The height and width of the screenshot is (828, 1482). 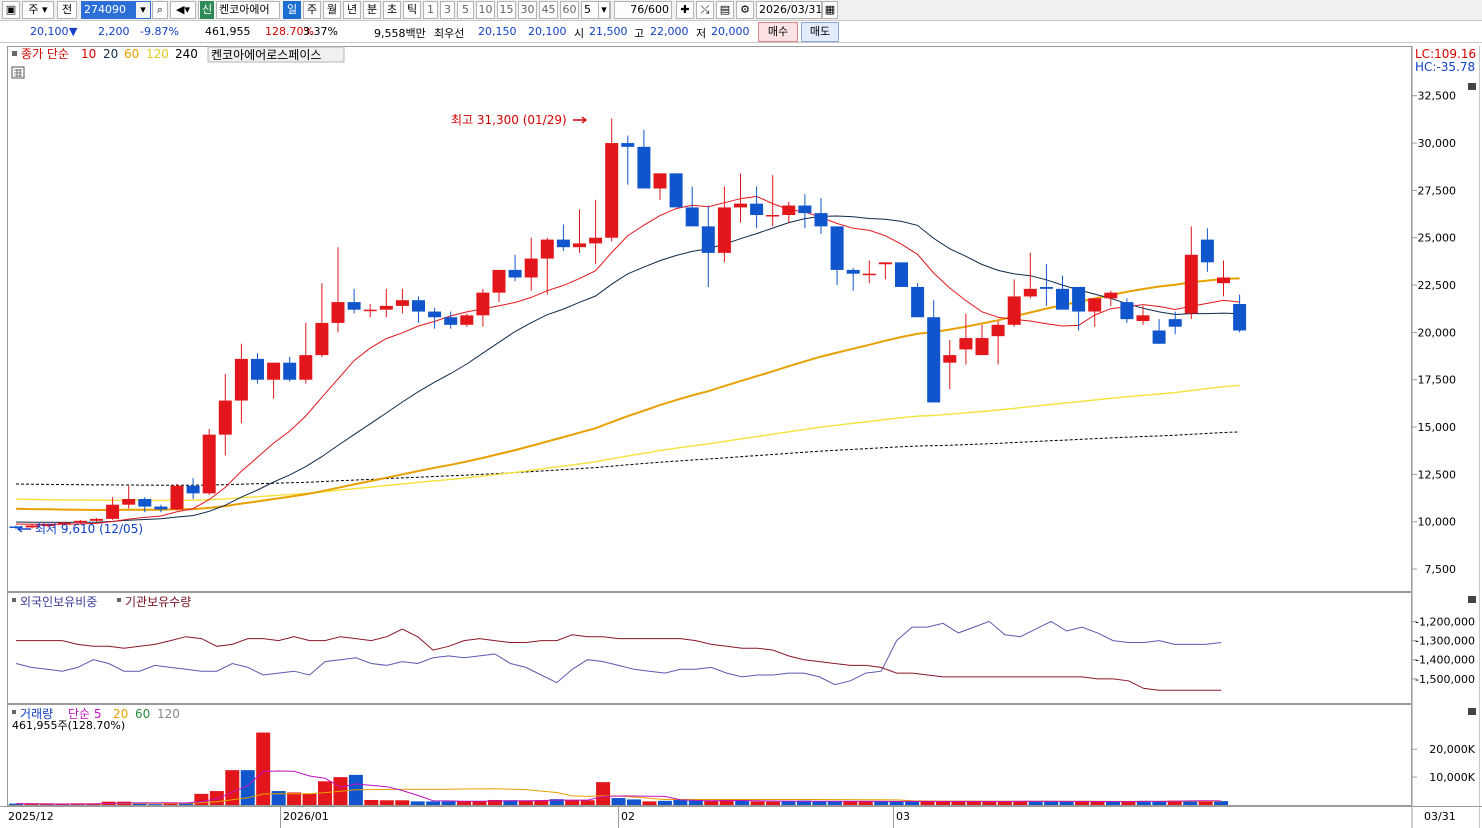 I want to click on price-tick-label: 12,500, so click(x=1437, y=474).